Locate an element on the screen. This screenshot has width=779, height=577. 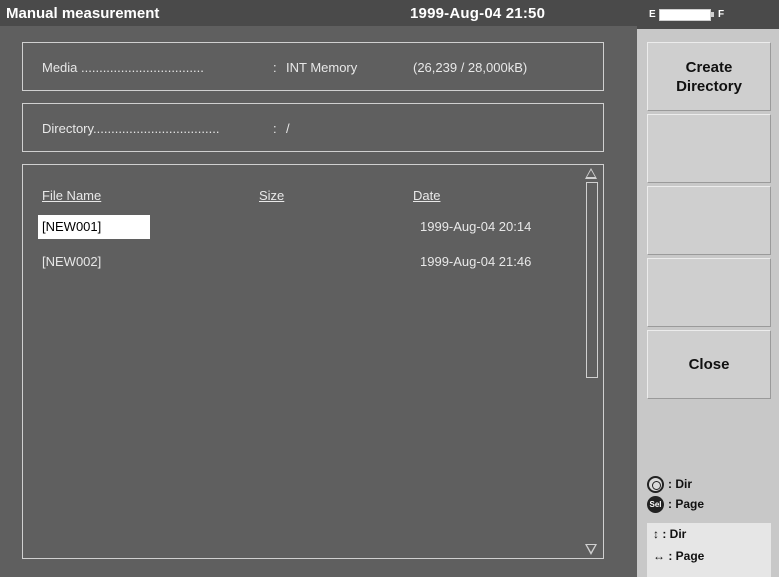
legend-leftright-text: : Page is located at coordinates (686, 556).